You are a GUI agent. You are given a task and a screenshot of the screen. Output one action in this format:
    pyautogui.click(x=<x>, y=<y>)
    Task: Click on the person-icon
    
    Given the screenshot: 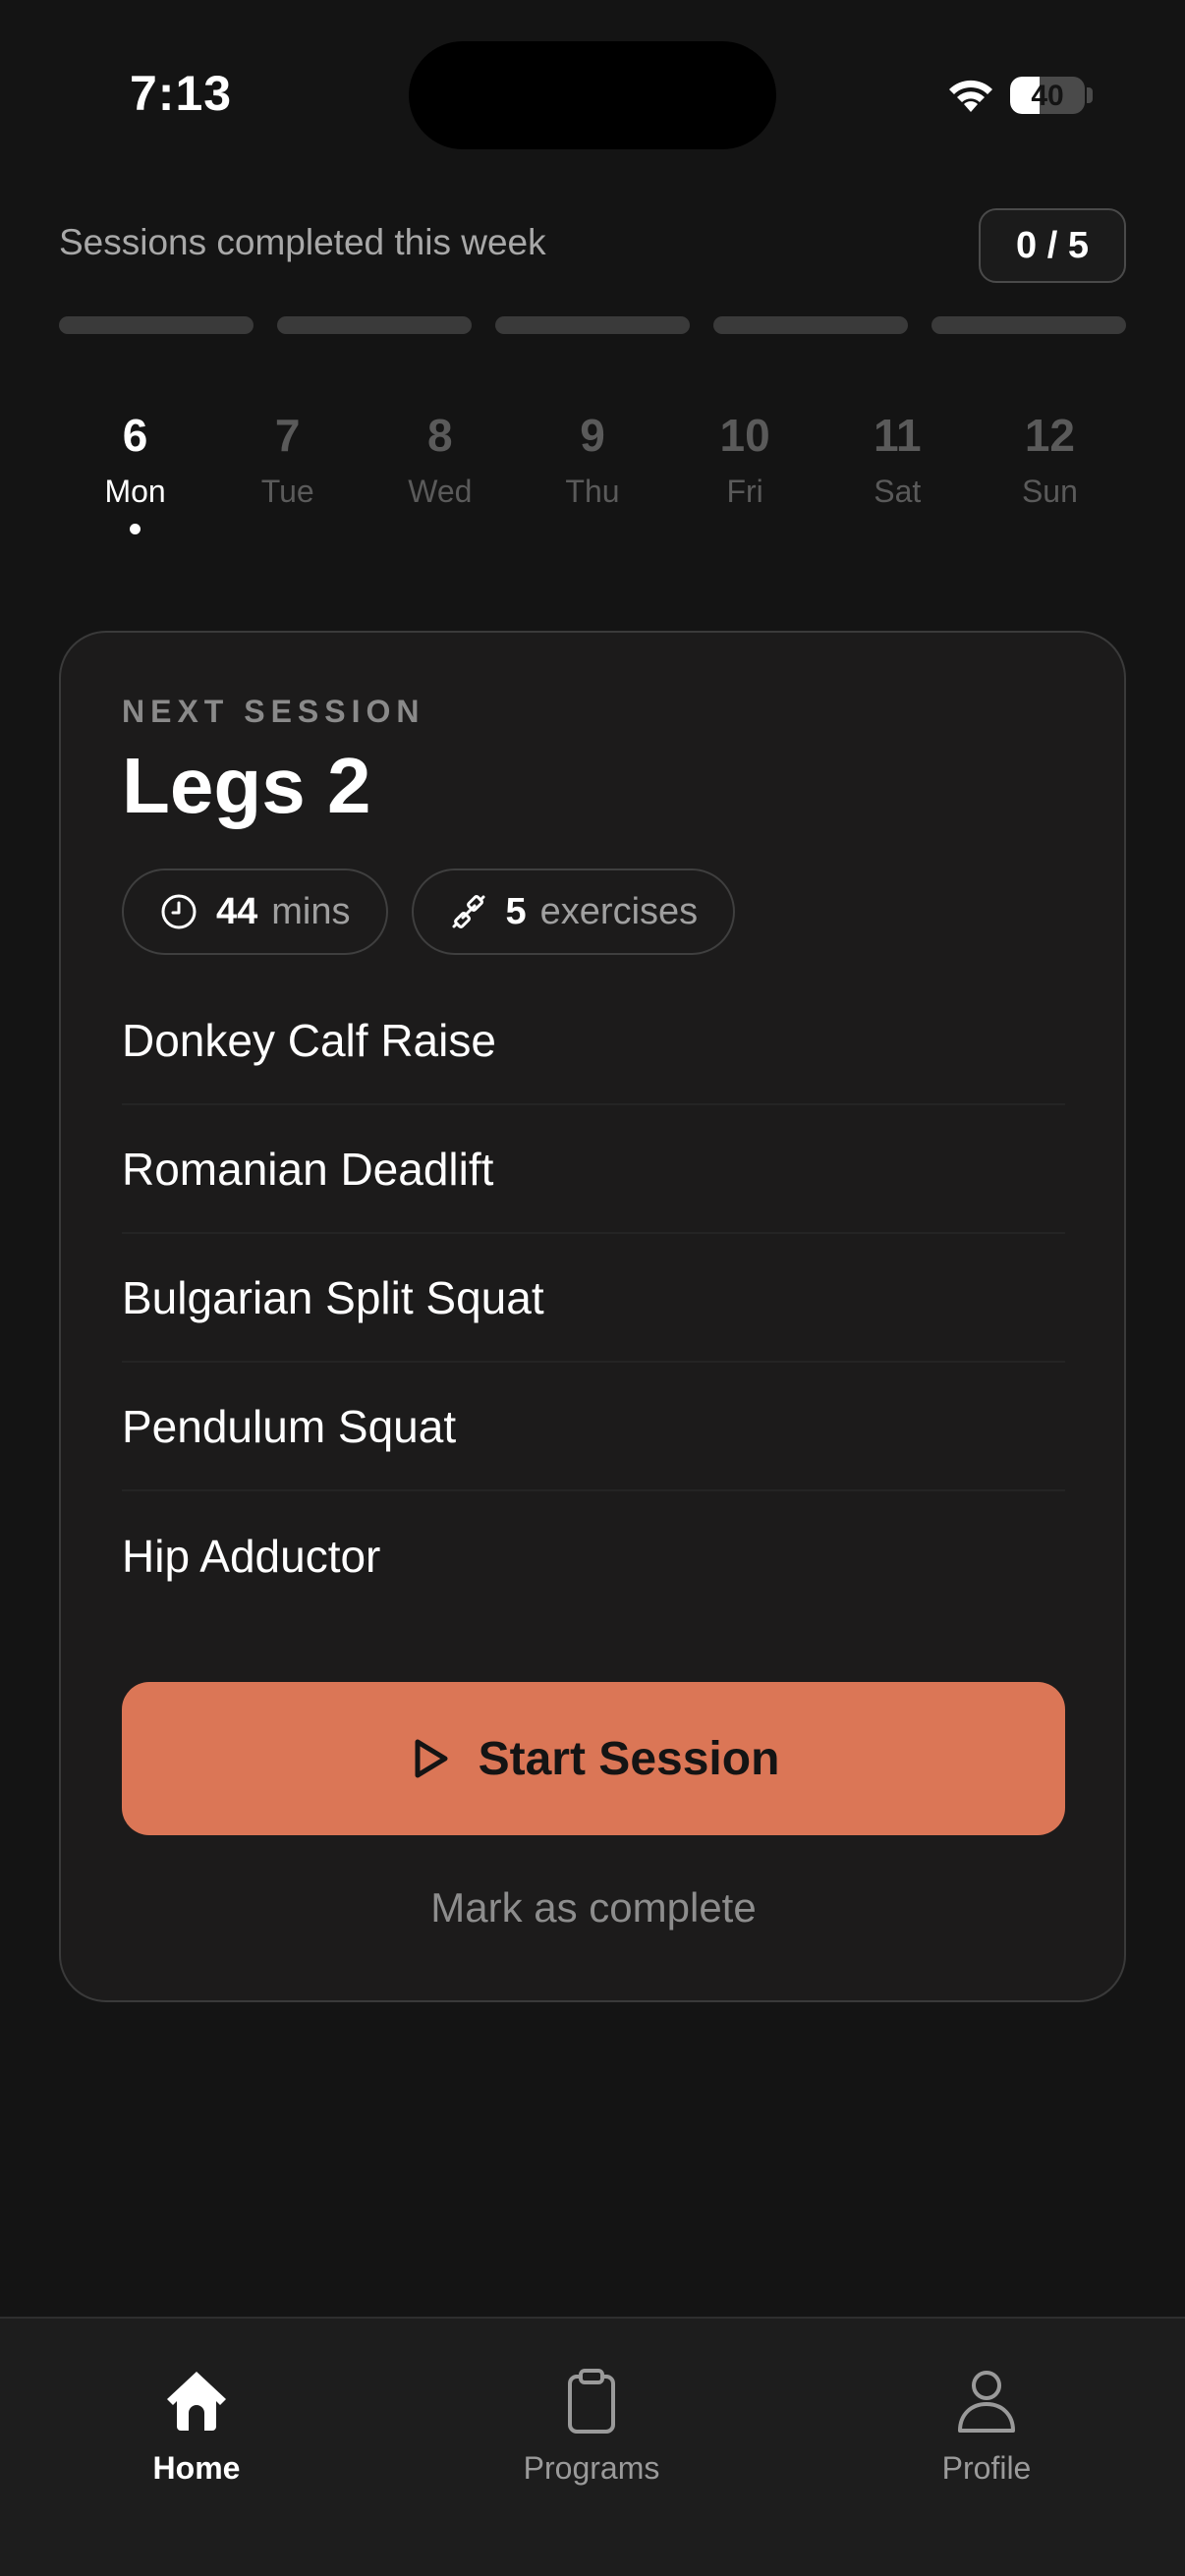 What is the action you would take?
    pyautogui.click(x=987, y=2402)
    